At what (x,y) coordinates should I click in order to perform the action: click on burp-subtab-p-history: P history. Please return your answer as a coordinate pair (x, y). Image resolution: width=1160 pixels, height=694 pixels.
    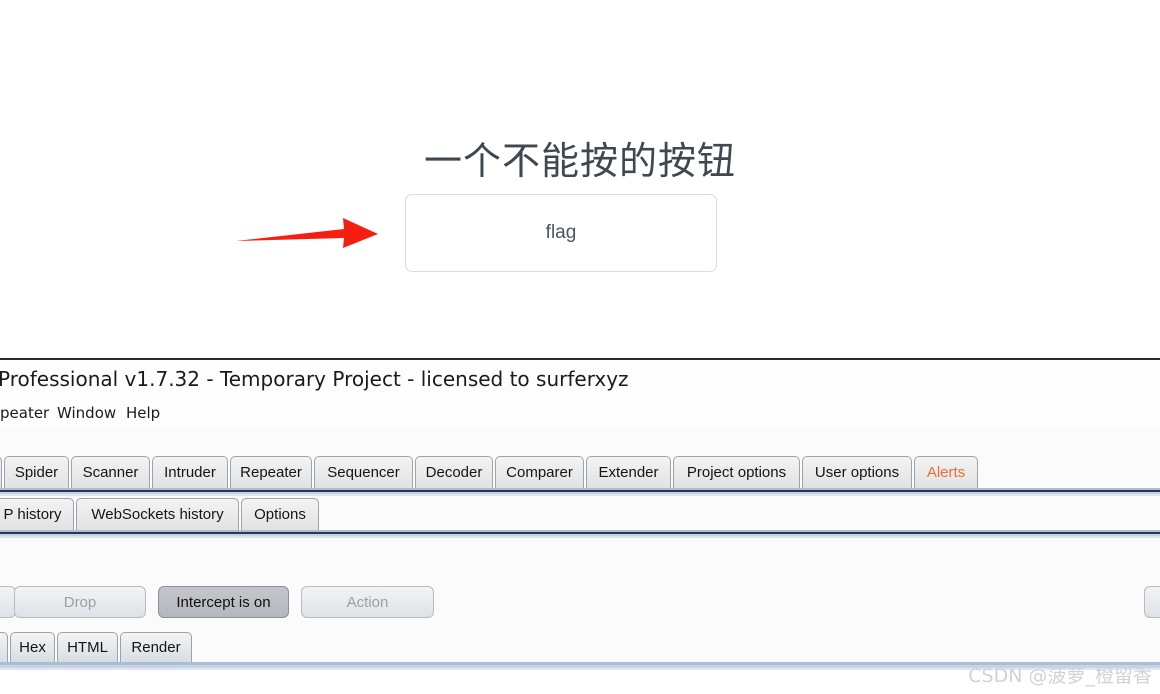
    Looking at the image, I should click on (37, 514).